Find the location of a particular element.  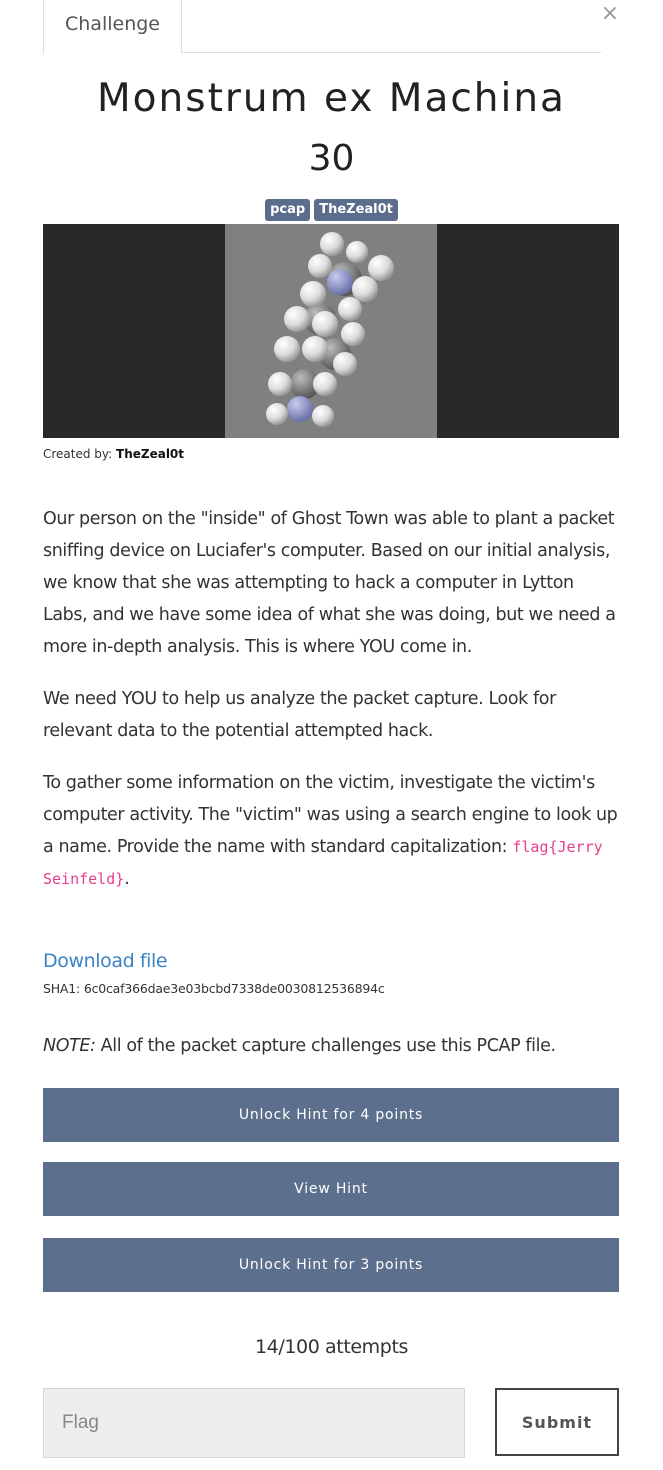

description-text: . is located at coordinates (127, 879).